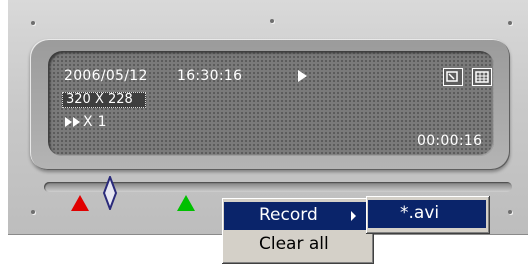 This screenshot has height=264, width=528. I want to click on menu-item-label: *.avi, so click(420, 213).